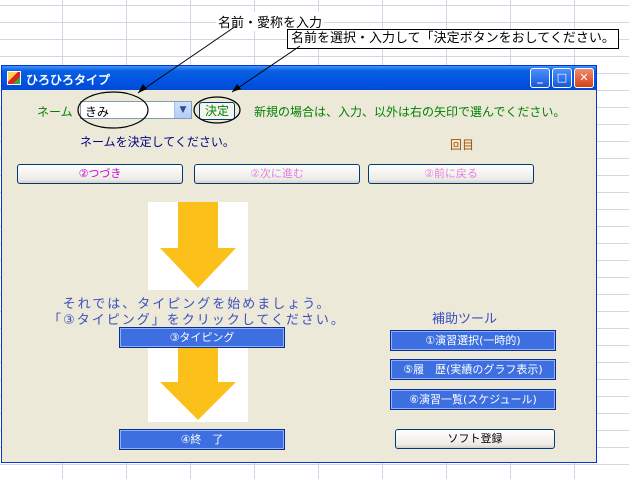 The width and height of the screenshot is (629, 479). I want to click on window-title: ひろひろタイプ, so click(68, 80).